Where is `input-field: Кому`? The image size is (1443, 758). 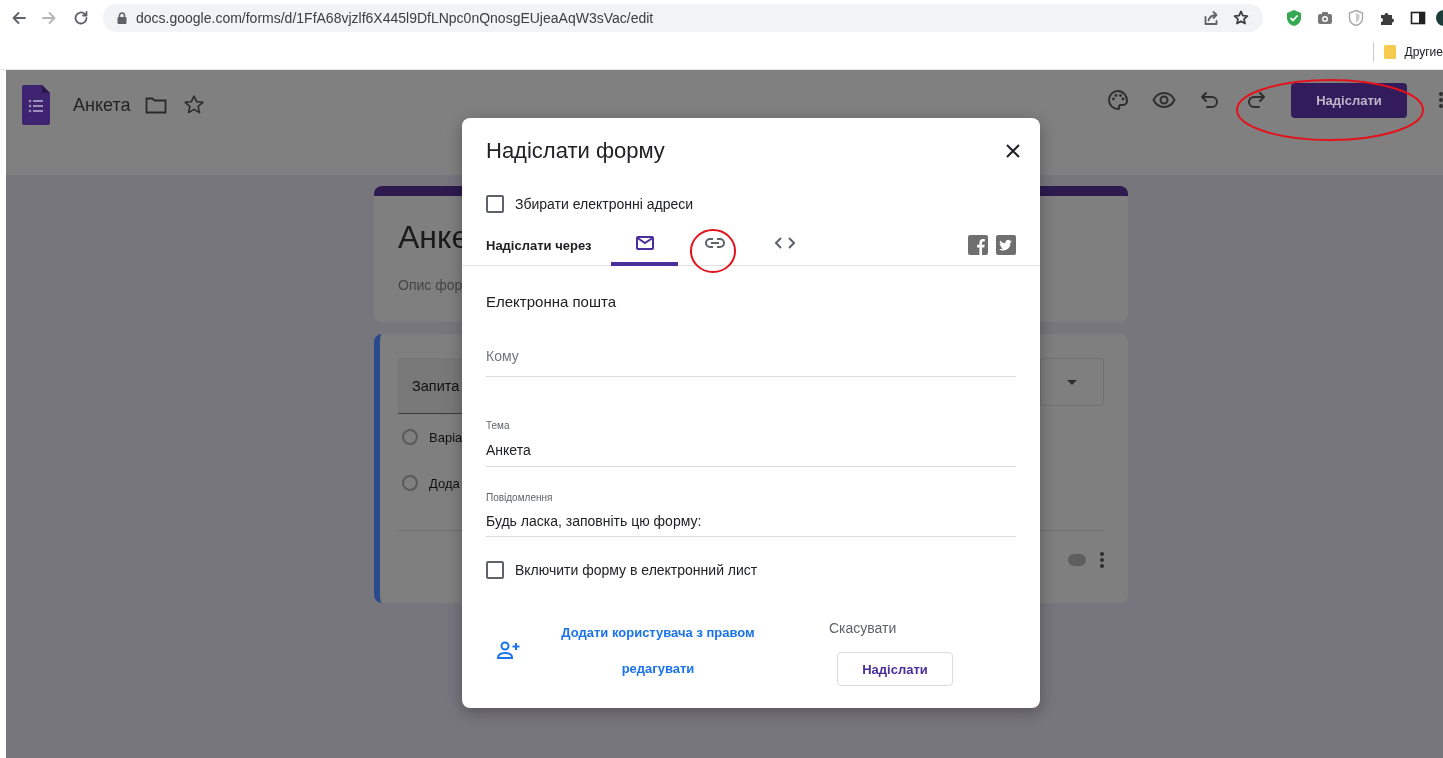 input-field: Кому is located at coordinates (751, 356).